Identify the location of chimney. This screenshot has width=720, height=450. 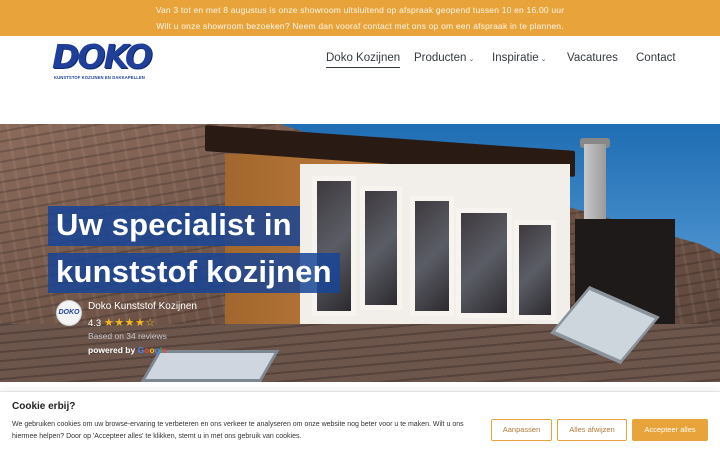
(595, 184).